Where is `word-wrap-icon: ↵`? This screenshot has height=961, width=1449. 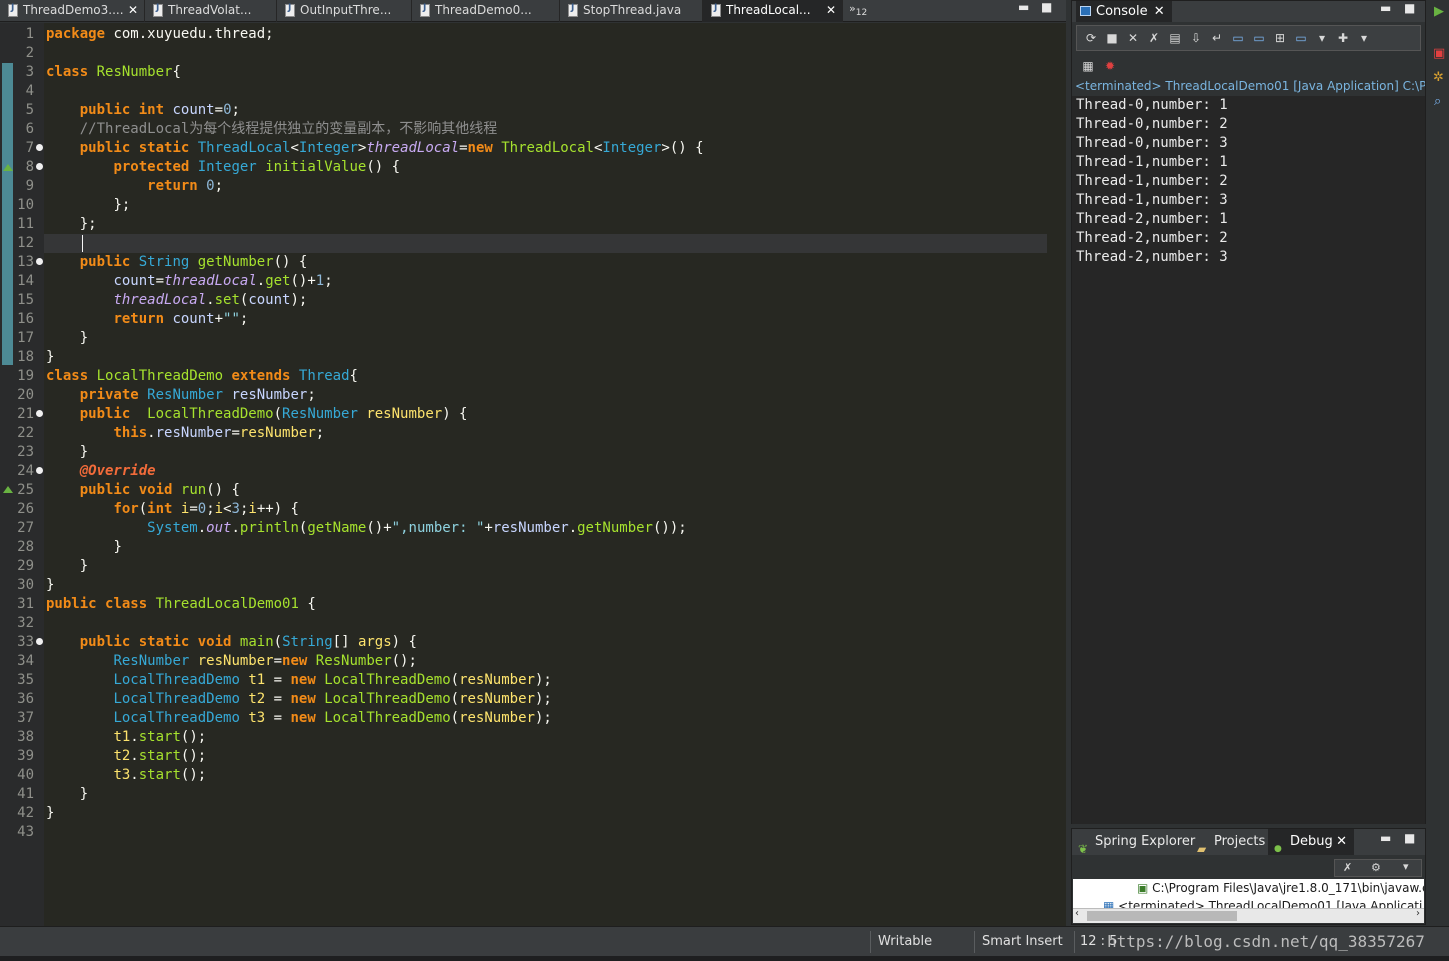 word-wrap-icon: ↵ is located at coordinates (1217, 38).